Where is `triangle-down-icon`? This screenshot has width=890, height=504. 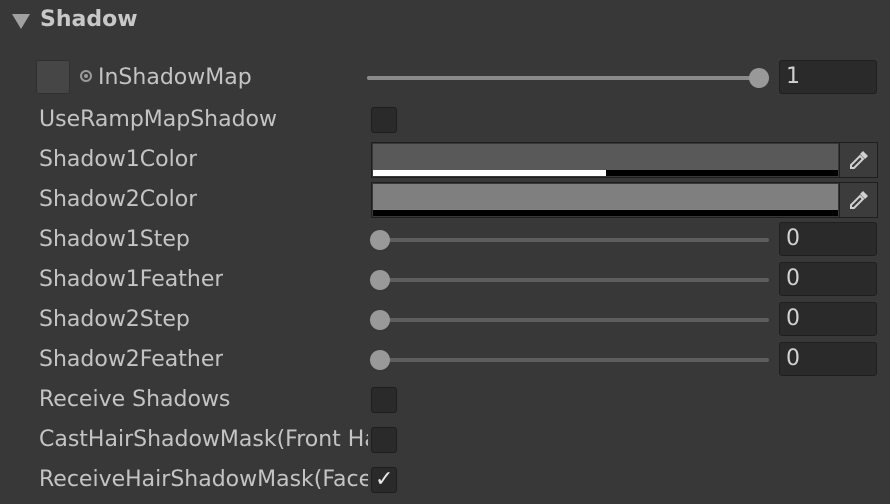 triangle-down-icon is located at coordinates (21, 21).